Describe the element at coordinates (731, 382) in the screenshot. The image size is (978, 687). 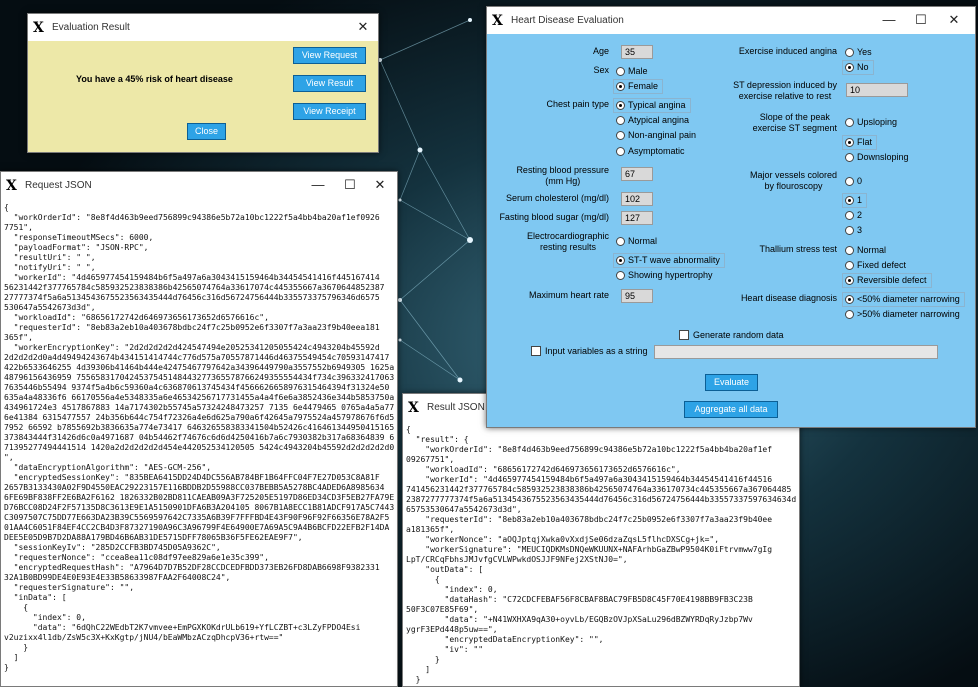
I see `evaluate-button: Evaluate` at that location.